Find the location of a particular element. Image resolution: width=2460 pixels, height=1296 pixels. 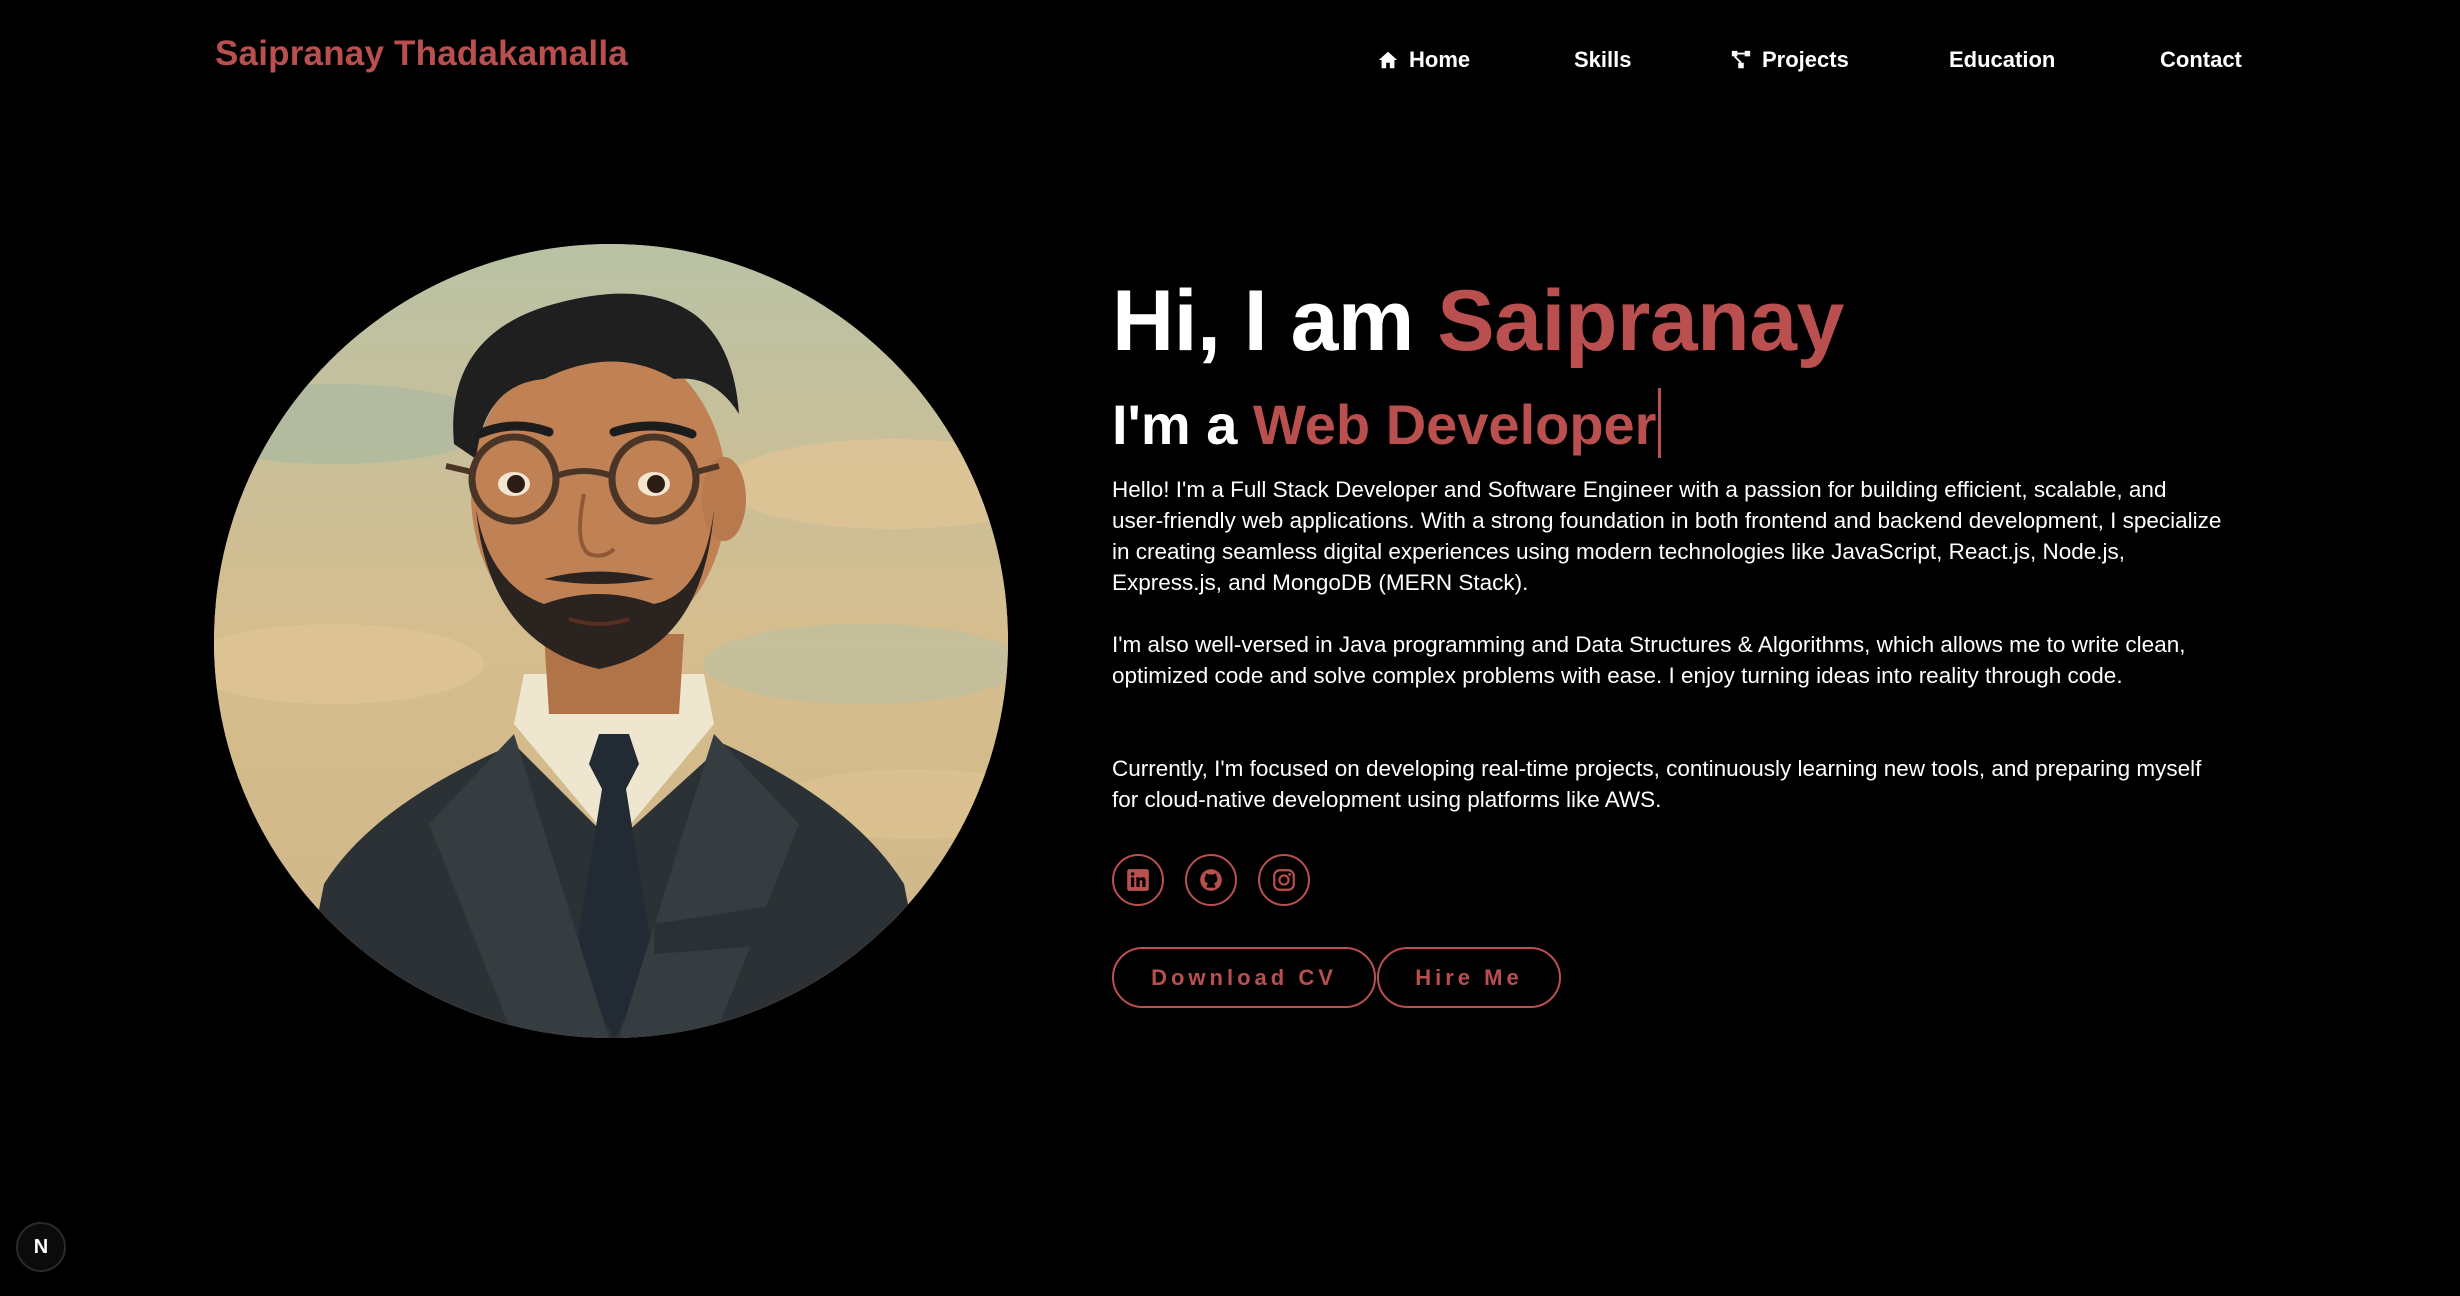

nav-contact-label: Contact is located at coordinates (2201, 59).